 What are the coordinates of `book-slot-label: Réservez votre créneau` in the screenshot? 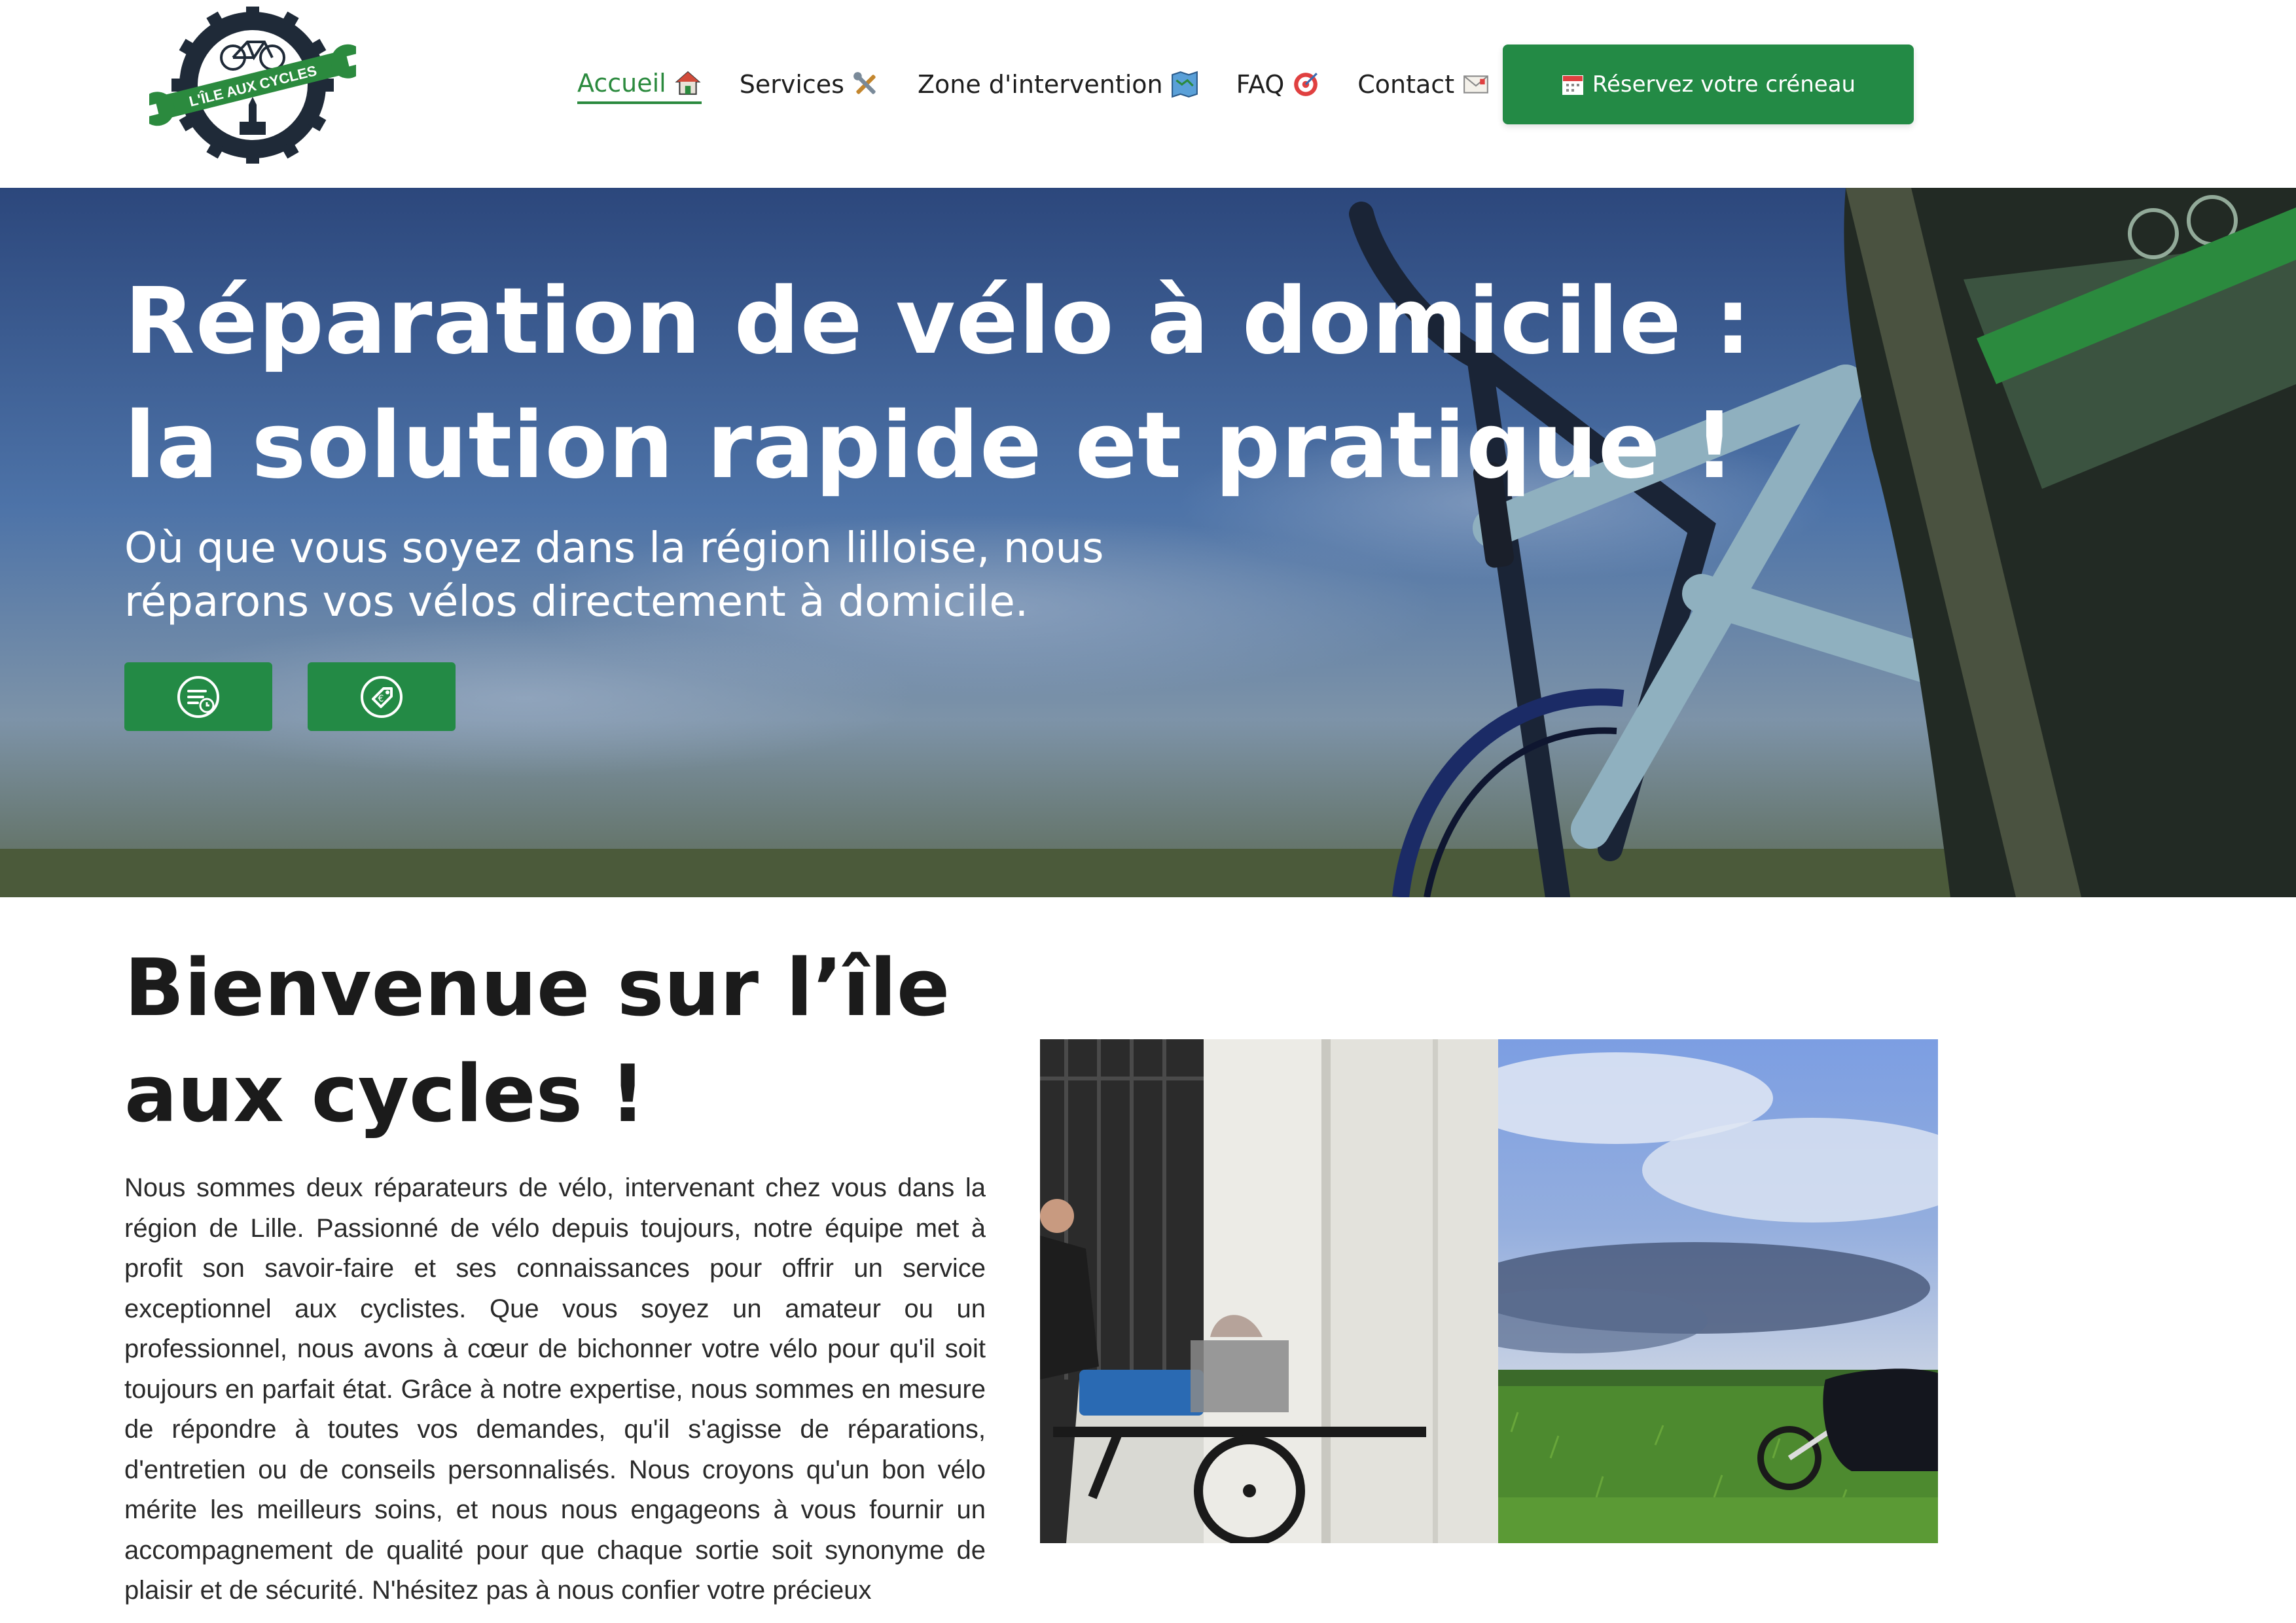 It's located at (1724, 84).